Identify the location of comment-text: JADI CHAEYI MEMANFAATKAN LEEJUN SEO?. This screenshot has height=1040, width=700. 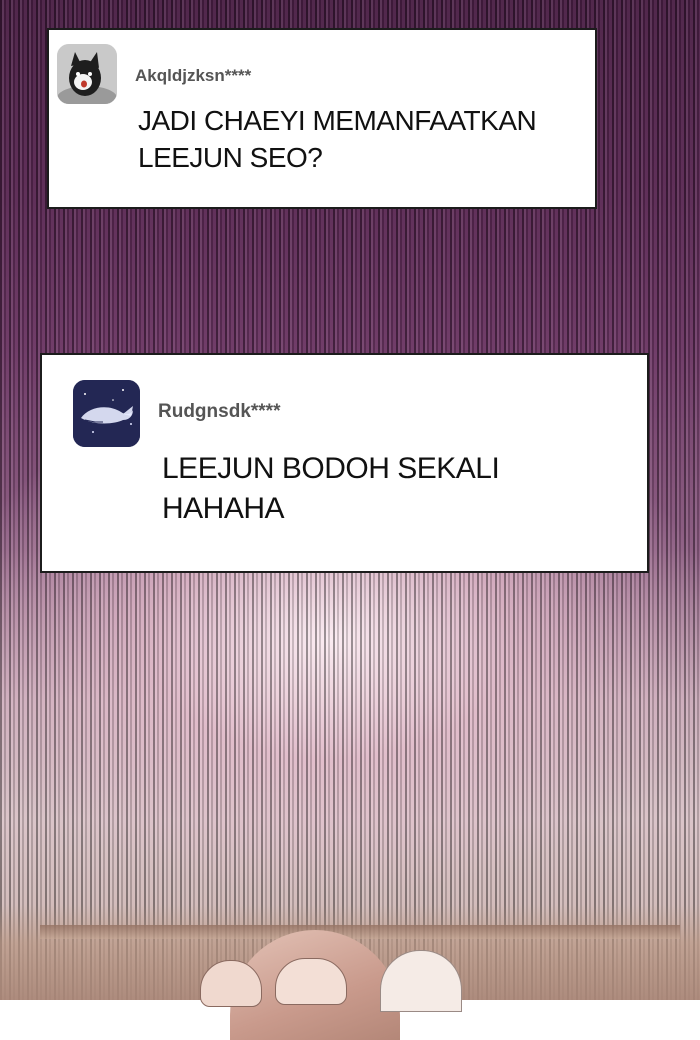
(337, 139).